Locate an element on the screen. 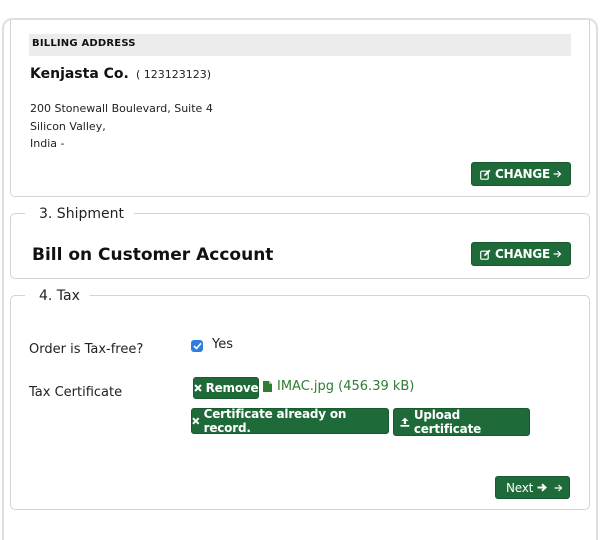 Image resolution: width=600 pixels, height=540 pixels. file-icon is located at coordinates (267, 386).